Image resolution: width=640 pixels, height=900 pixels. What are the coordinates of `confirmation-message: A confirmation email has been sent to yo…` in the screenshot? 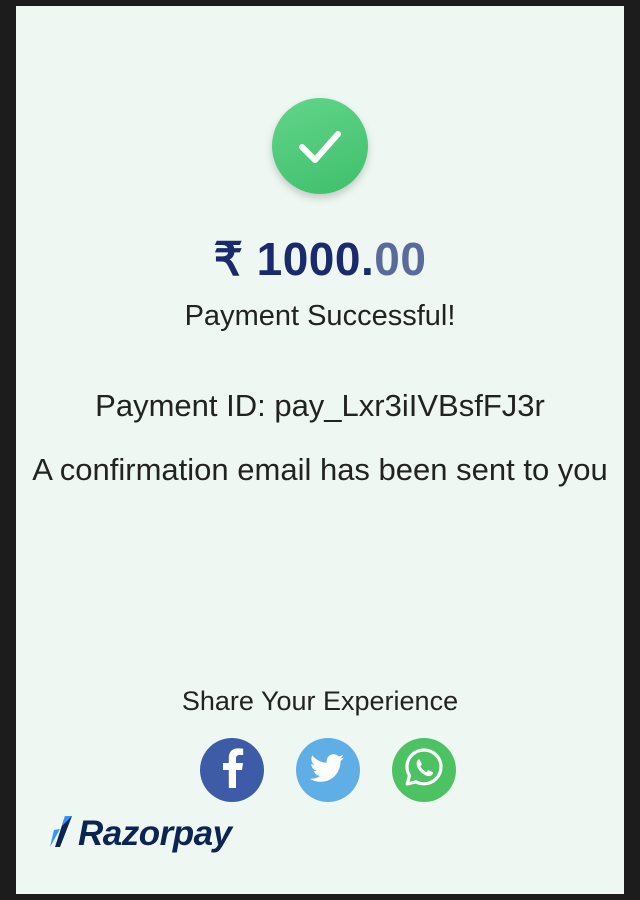 It's located at (320, 469).